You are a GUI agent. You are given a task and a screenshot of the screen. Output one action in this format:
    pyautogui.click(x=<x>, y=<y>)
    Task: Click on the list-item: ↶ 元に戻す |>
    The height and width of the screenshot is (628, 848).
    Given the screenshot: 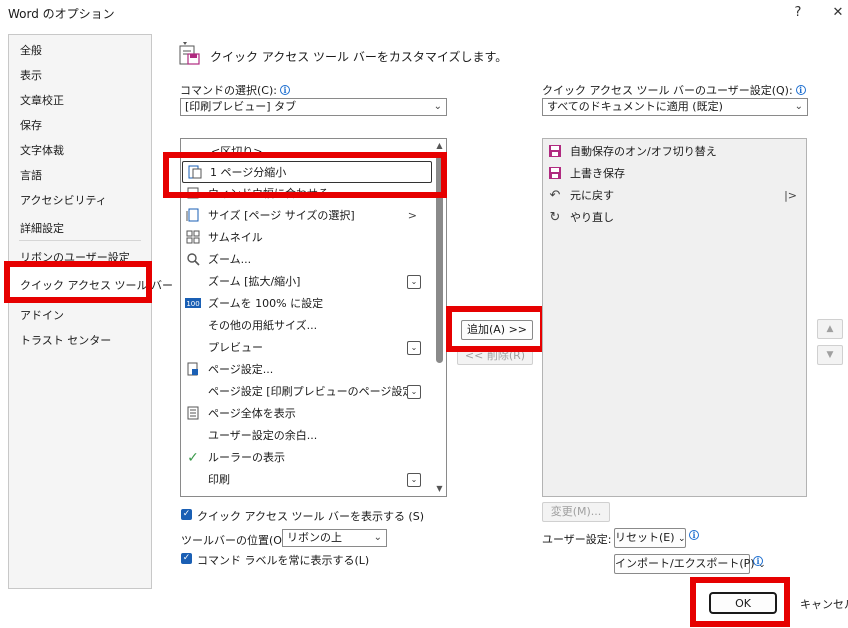 What is the action you would take?
    pyautogui.click(x=673, y=196)
    